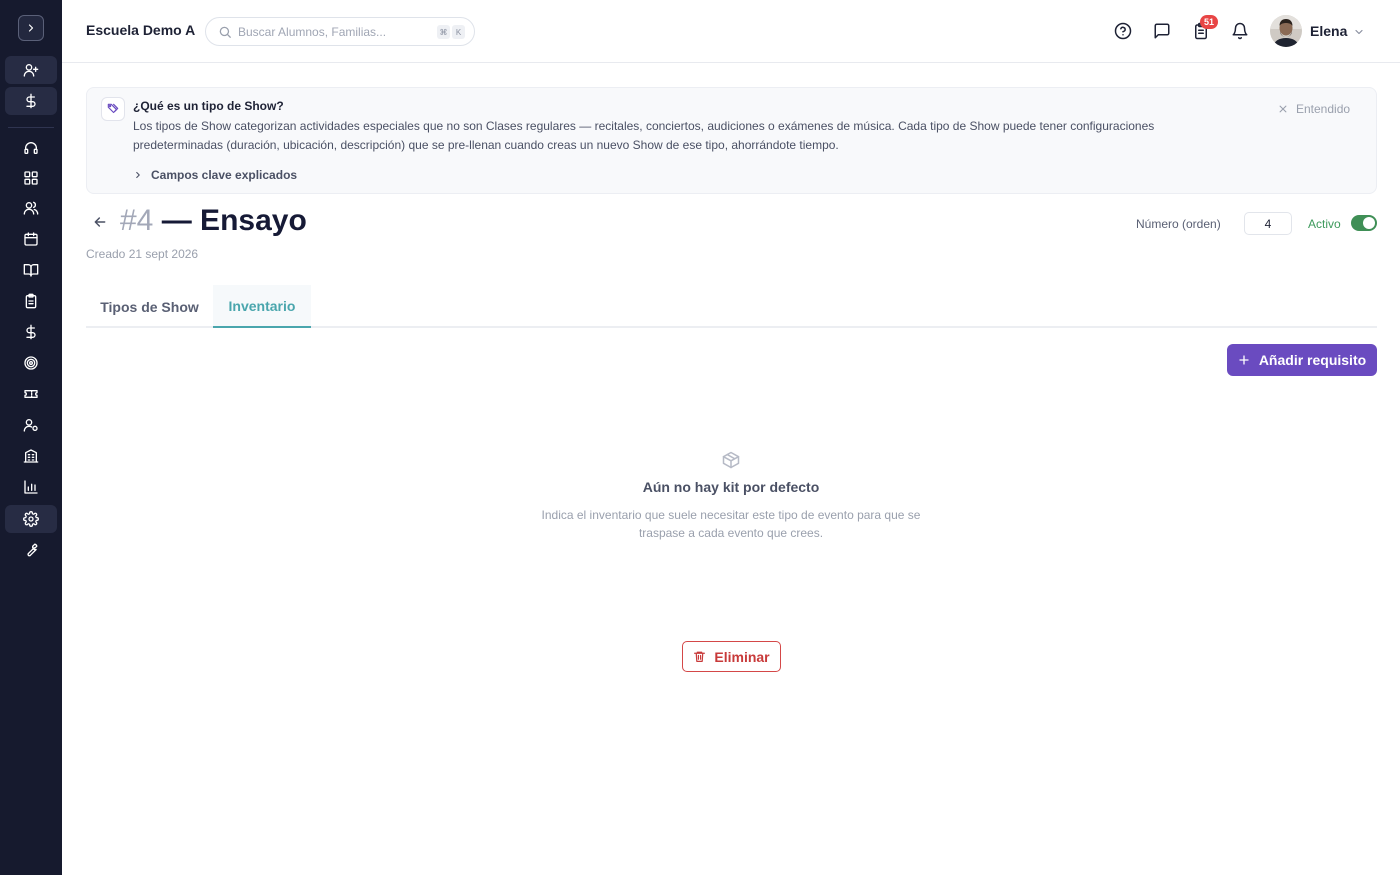 This screenshot has width=1400, height=875. Describe the element at coordinates (224, 175) in the screenshot. I see `key-fields-label: Campos clave explicados` at that location.